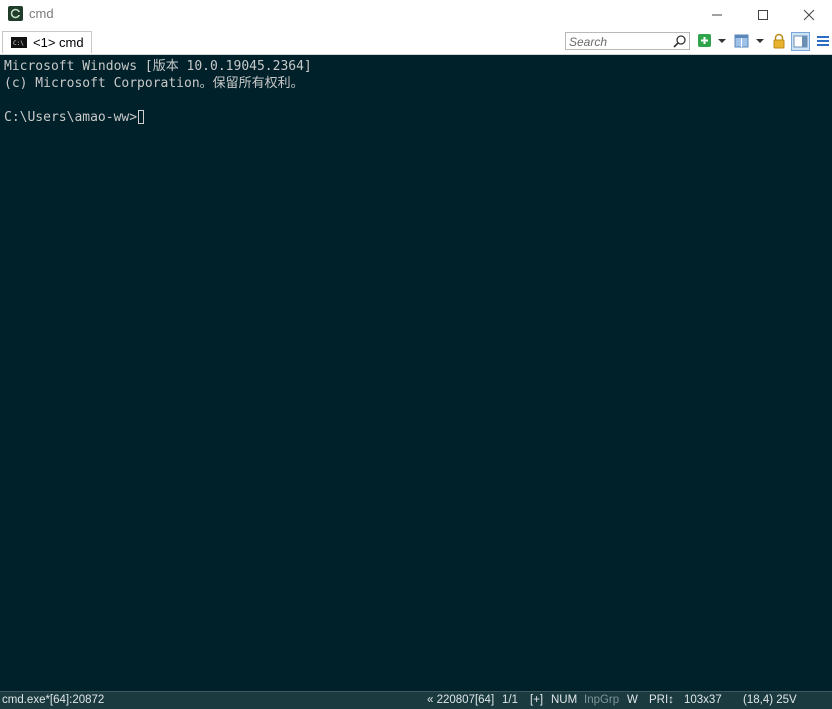  Describe the element at coordinates (770, 700) in the screenshot. I see `status-coords: (18,4) 25V` at that location.